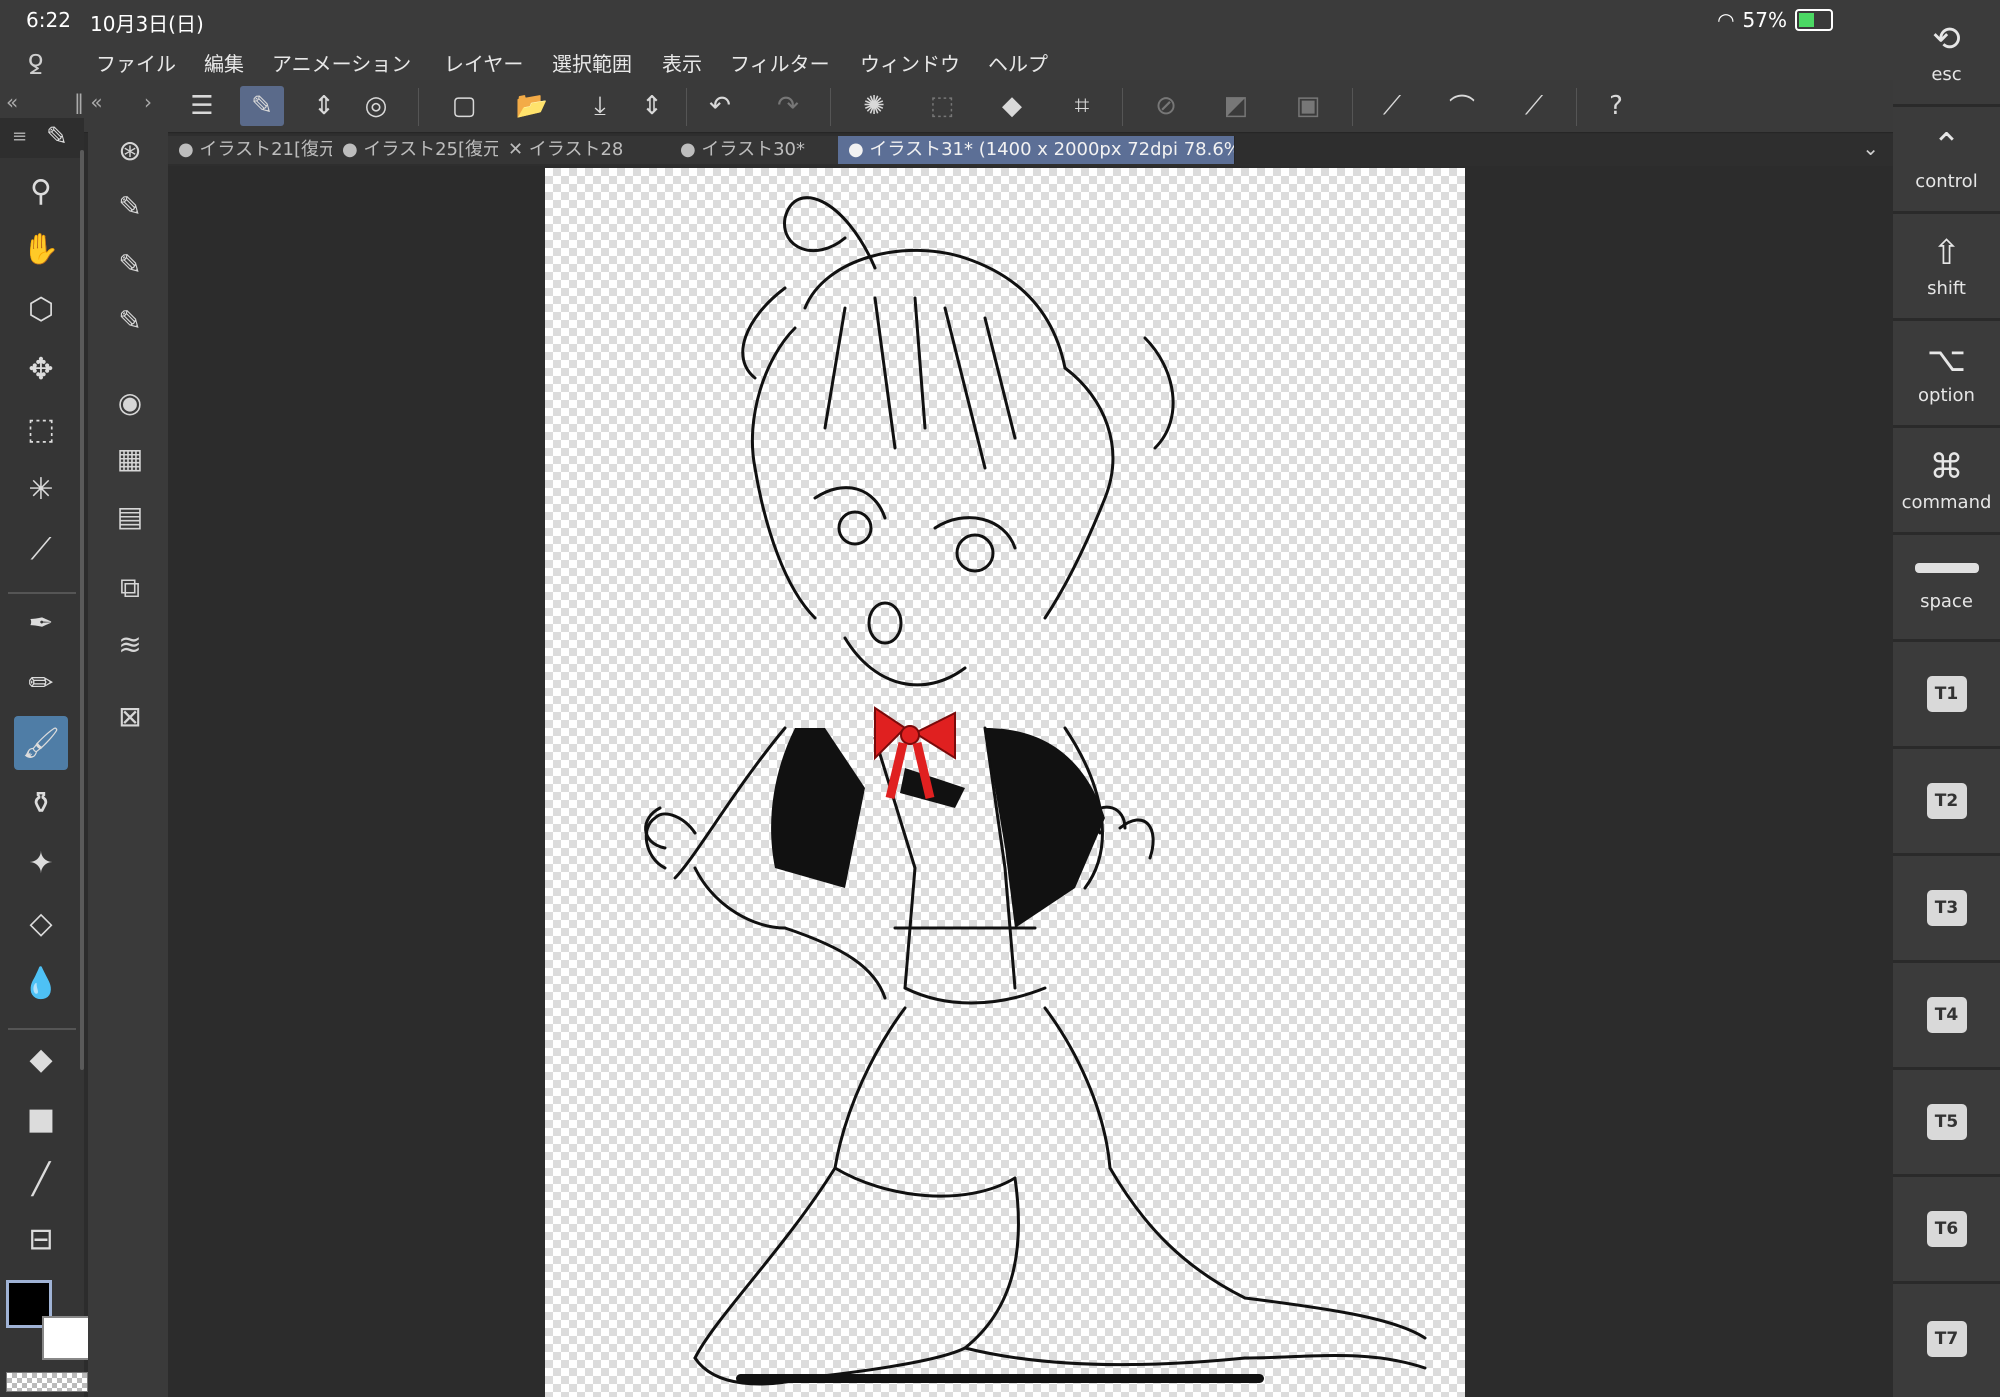 The image size is (2000, 1397). Describe the element at coordinates (586, 150) in the screenshot. I see `tab-illust-28: ✕ イラスト28` at that location.